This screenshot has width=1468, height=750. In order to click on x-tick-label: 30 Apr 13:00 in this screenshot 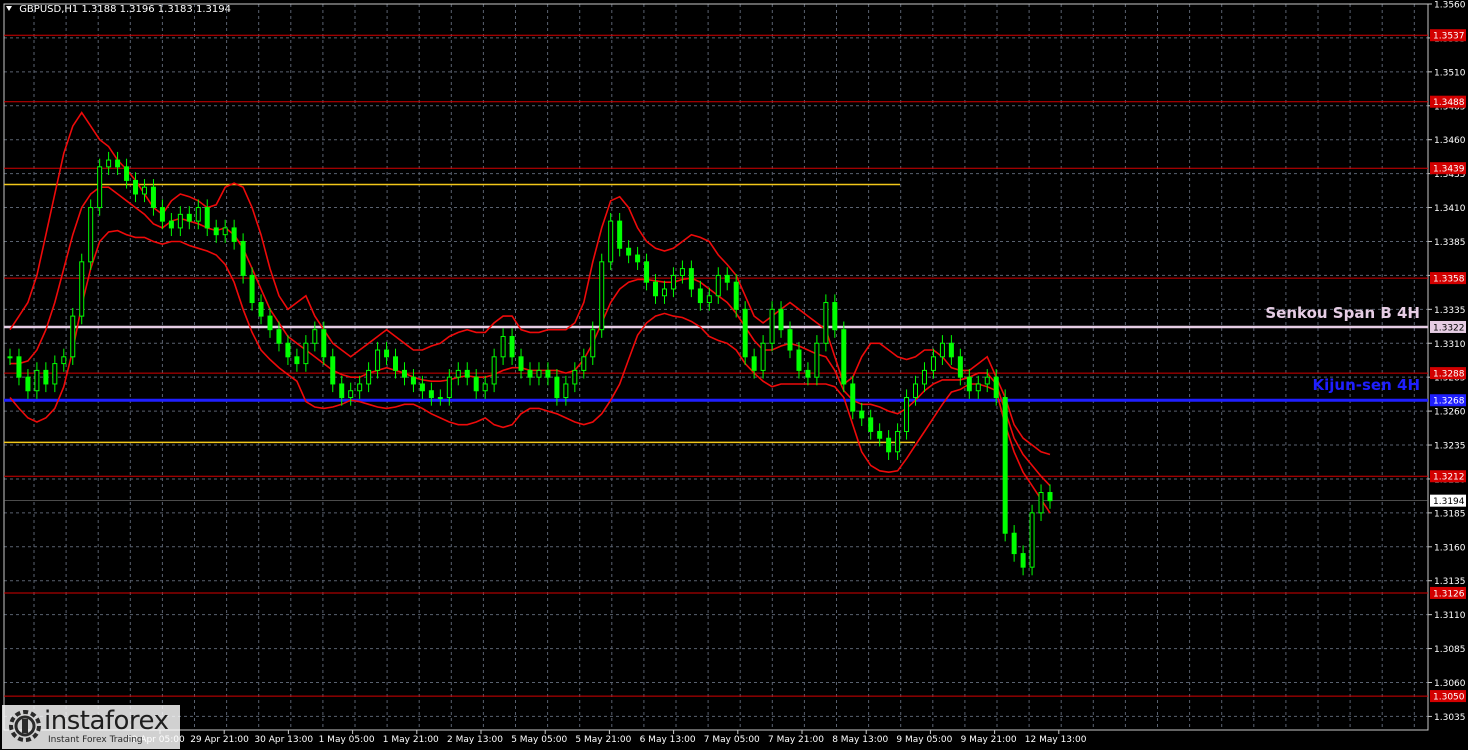, I will do `click(283, 740)`.